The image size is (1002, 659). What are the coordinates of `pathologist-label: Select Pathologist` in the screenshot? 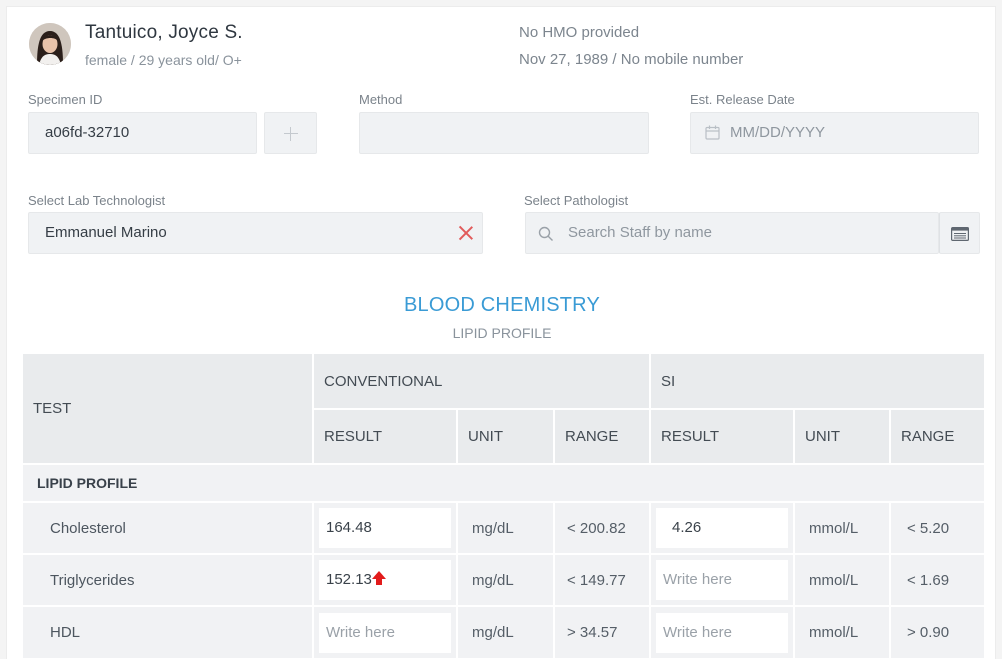 It's located at (576, 200).